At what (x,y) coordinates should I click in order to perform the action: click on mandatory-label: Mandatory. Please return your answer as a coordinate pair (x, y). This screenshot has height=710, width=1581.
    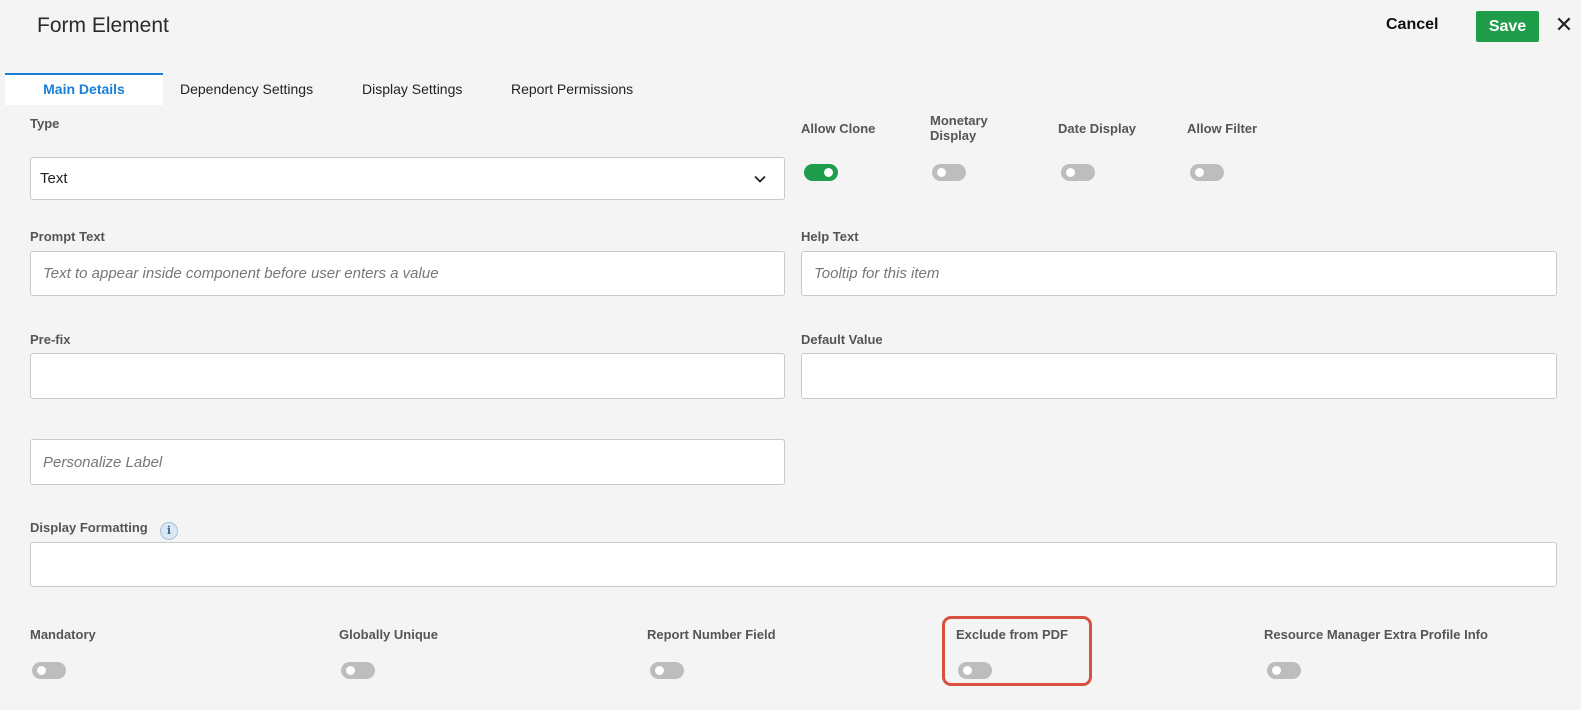
    Looking at the image, I should click on (63, 634).